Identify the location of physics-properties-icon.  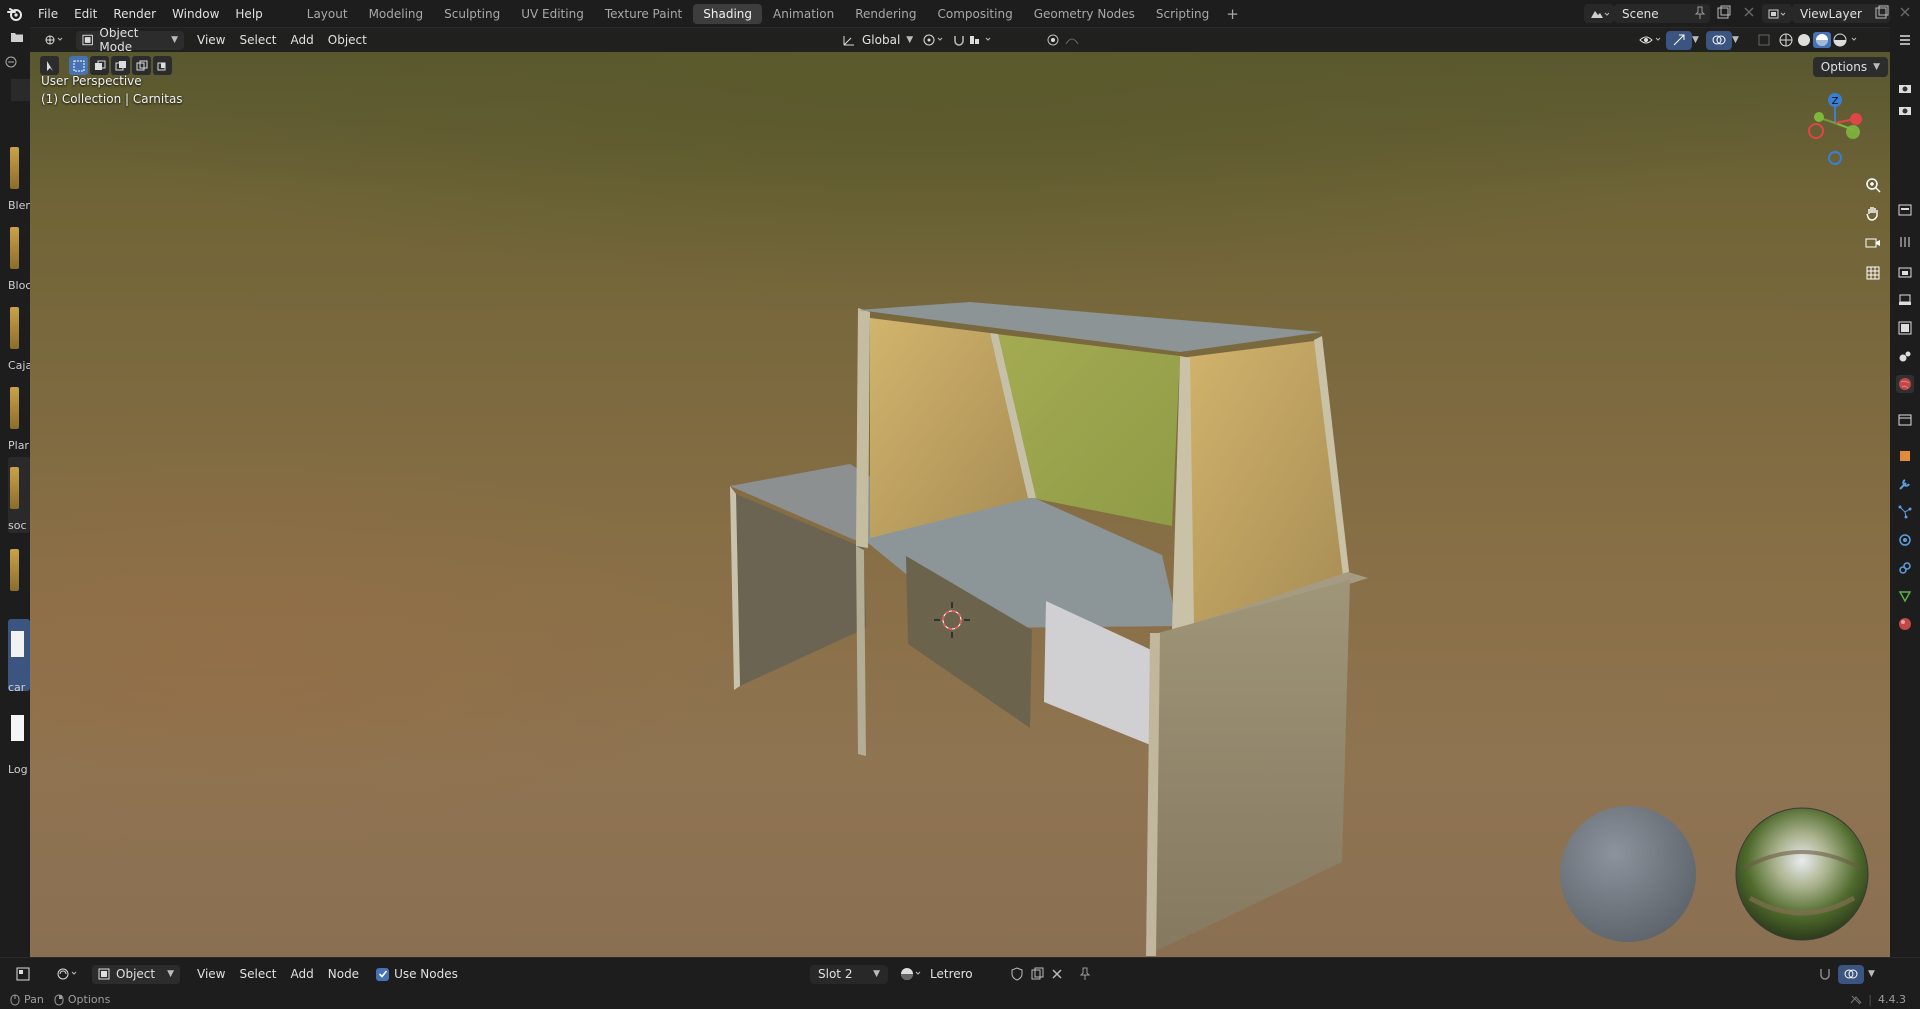
(1905, 540).